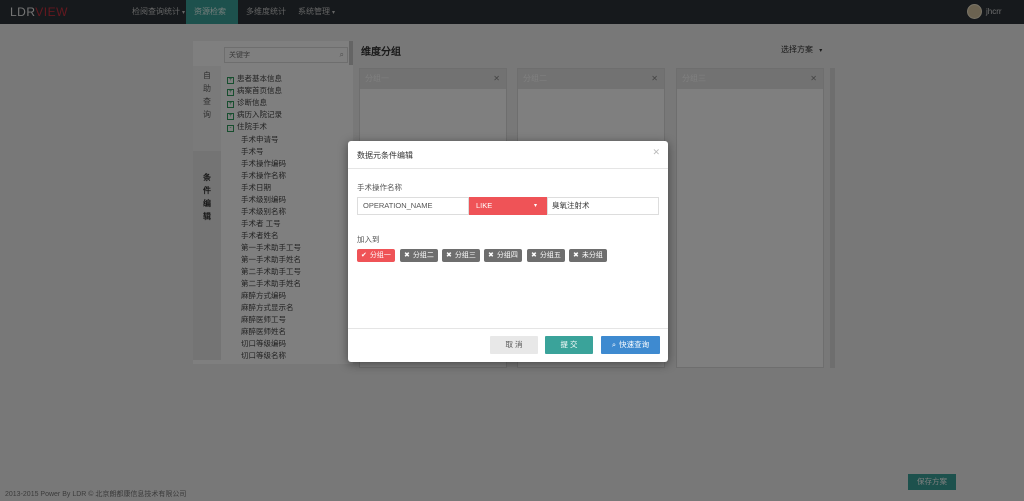  Describe the element at coordinates (630, 345) in the screenshot. I see `quick-query-button: ⌕ 快速查询` at that location.